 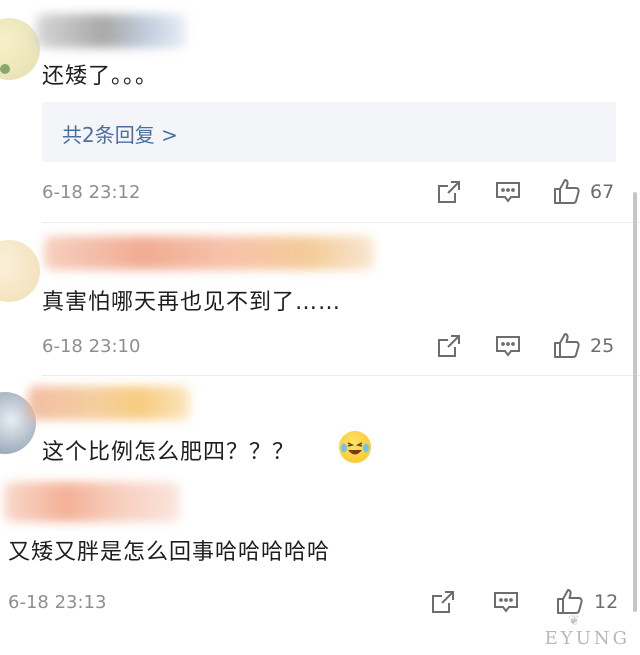 I want to click on scrollbar, so click(x=635, y=402).